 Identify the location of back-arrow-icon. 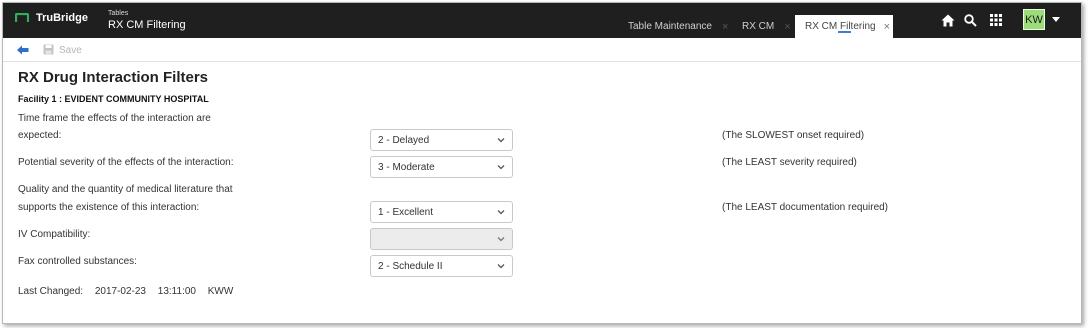
(23, 50).